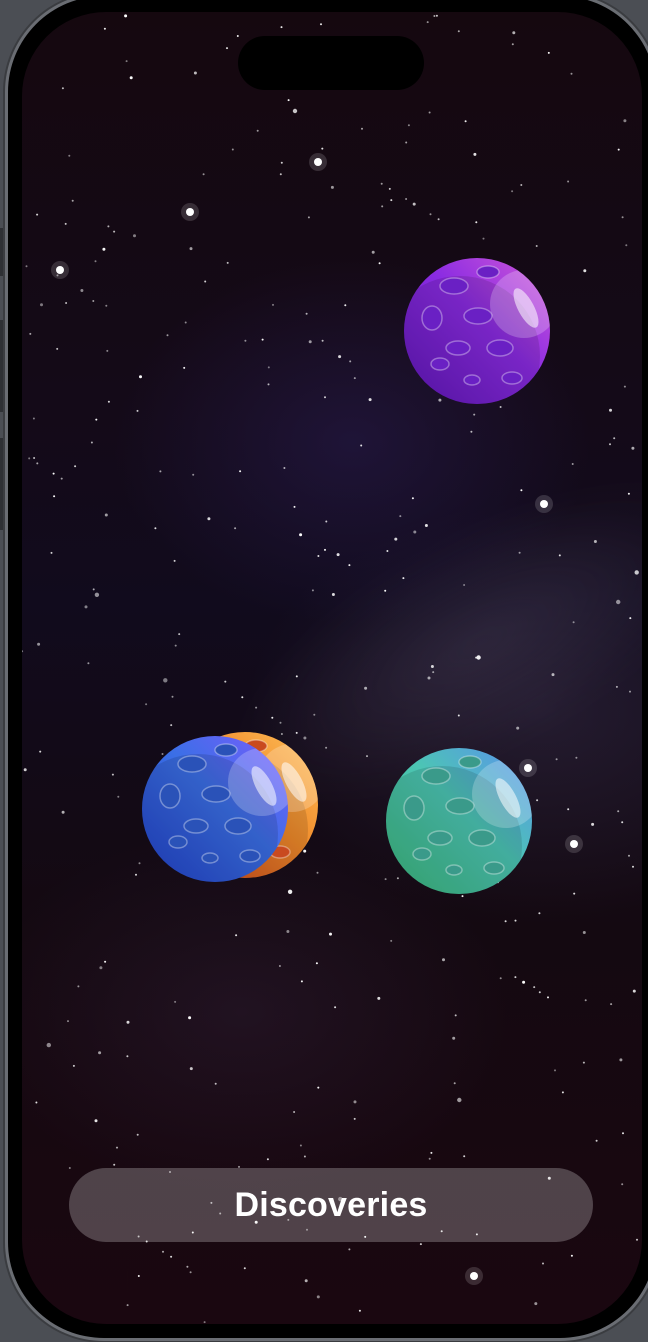 The height and width of the screenshot is (1342, 648). What do you see at coordinates (3, 366) in the screenshot?
I see `volume-up-button` at bounding box center [3, 366].